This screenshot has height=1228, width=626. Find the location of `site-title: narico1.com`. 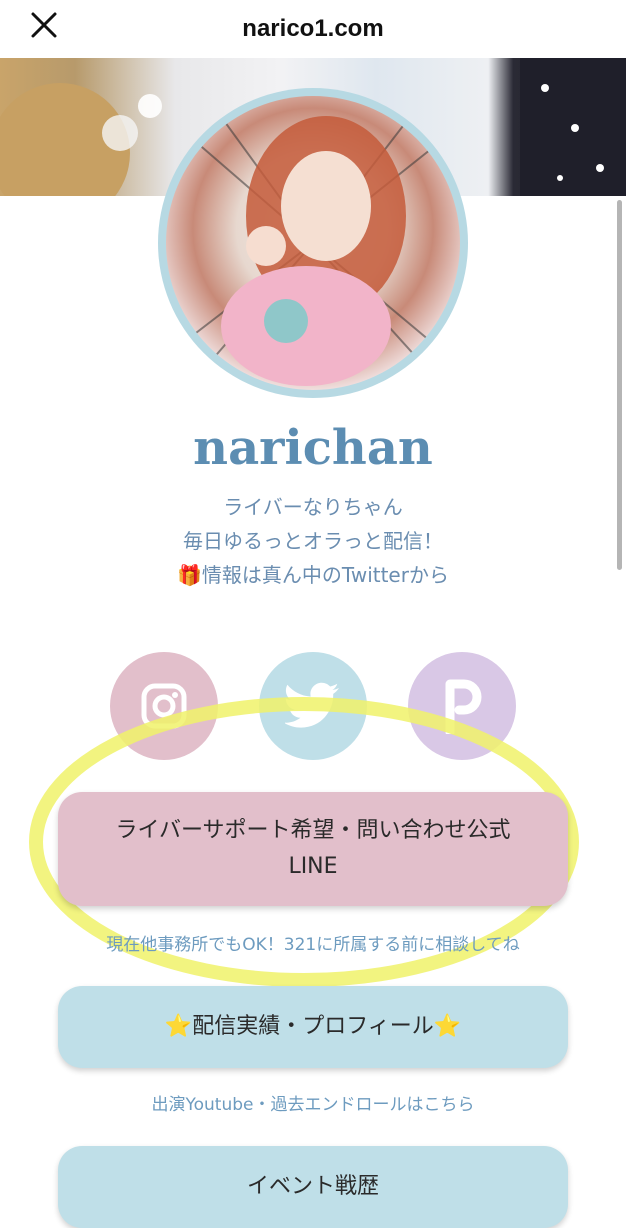

site-title: narico1.com is located at coordinates (313, 28).